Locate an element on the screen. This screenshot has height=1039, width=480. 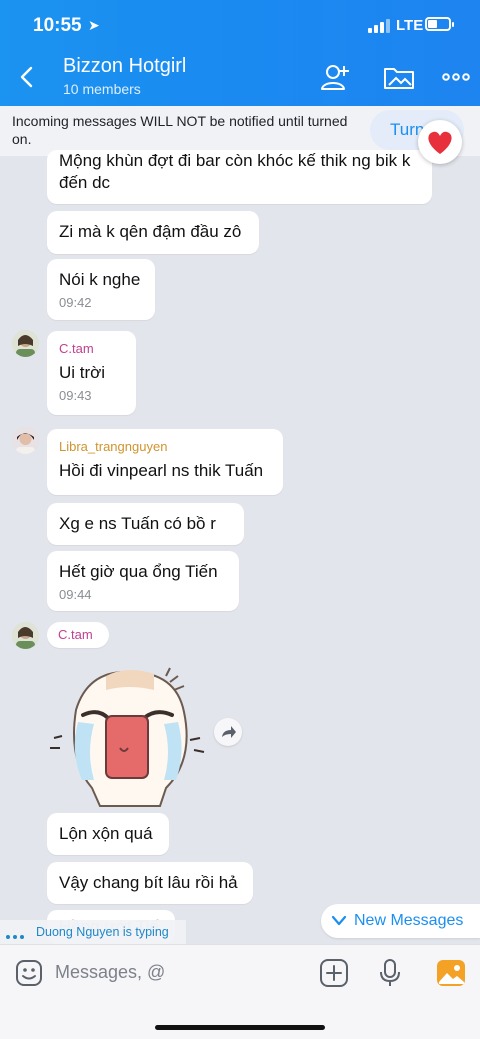
new-messages-label: New Messages is located at coordinates (409, 920).